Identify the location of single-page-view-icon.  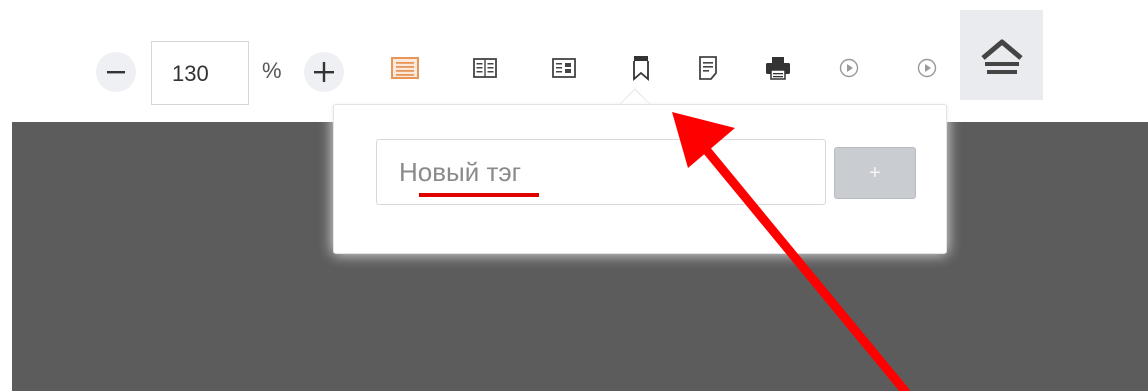
(405, 68).